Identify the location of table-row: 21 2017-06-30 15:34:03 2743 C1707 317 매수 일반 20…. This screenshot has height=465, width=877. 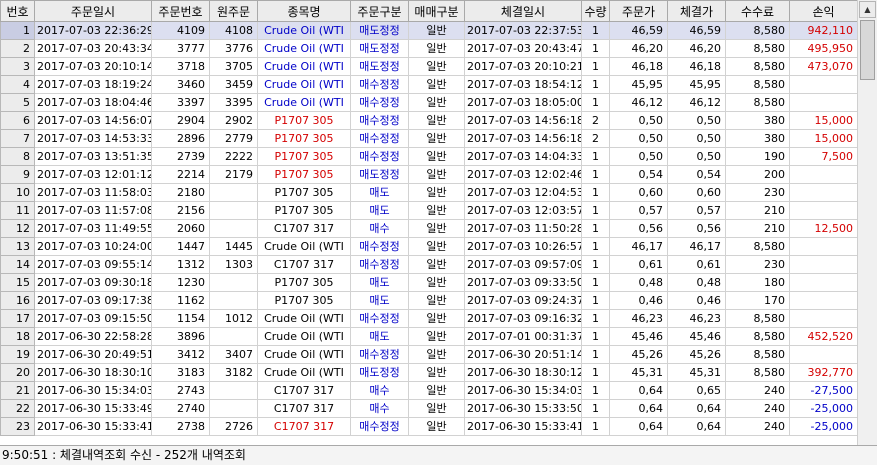
(428, 390).